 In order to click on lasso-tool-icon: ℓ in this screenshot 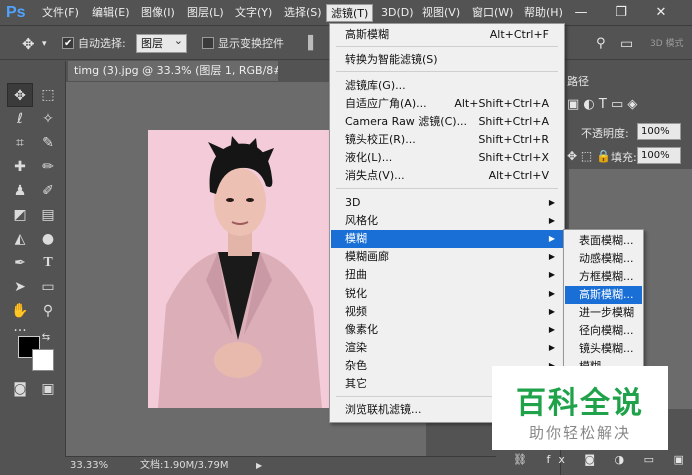, I will do `click(20, 119)`.